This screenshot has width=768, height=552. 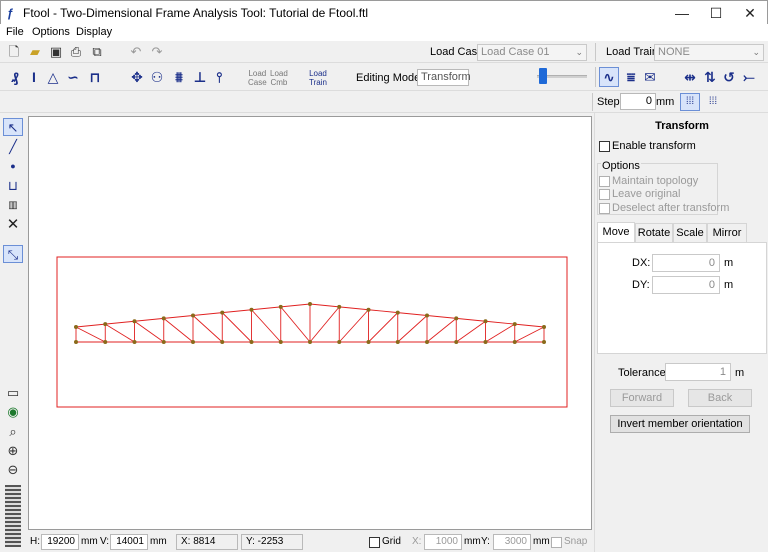 What do you see at coordinates (257, 78) in the screenshot?
I see `load-case-toggle: Load Case` at bounding box center [257, 78].